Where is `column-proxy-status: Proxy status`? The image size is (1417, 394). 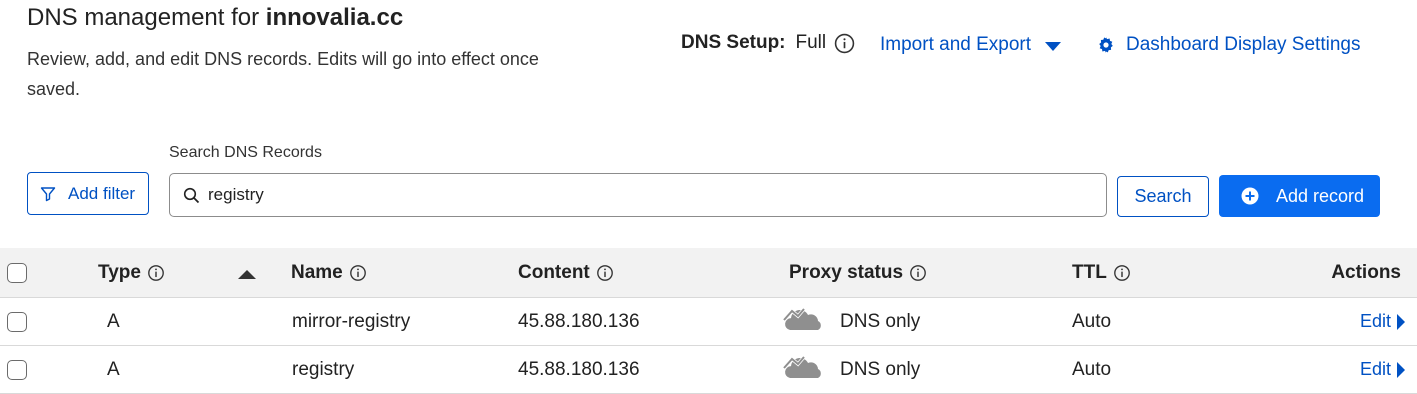 column-proxy-status: Proxy status is located at coordinates (858, 272).